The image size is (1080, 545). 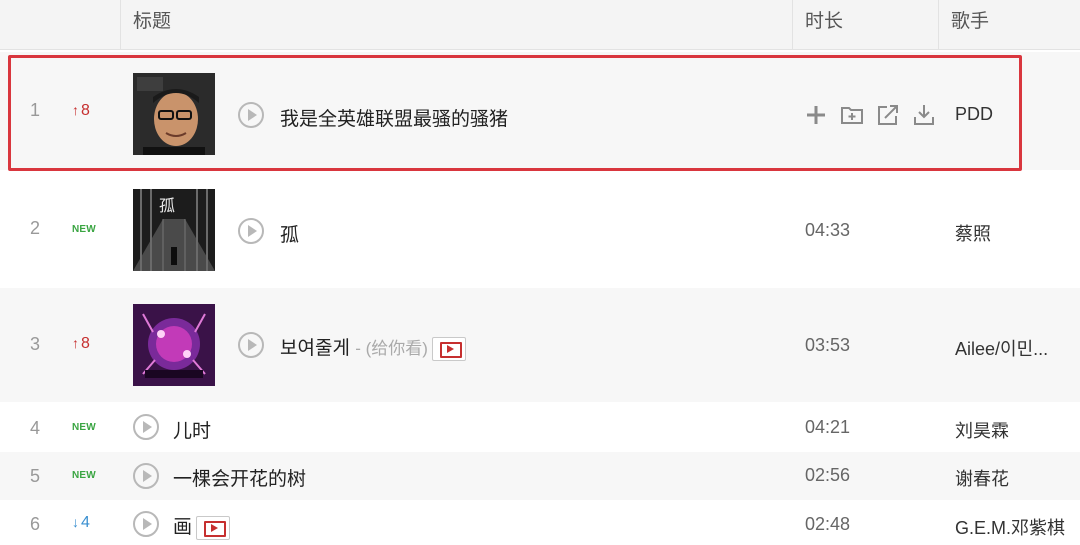 I want to click on table-header: 标题 时长 歌手, so click(x=540, y=25).